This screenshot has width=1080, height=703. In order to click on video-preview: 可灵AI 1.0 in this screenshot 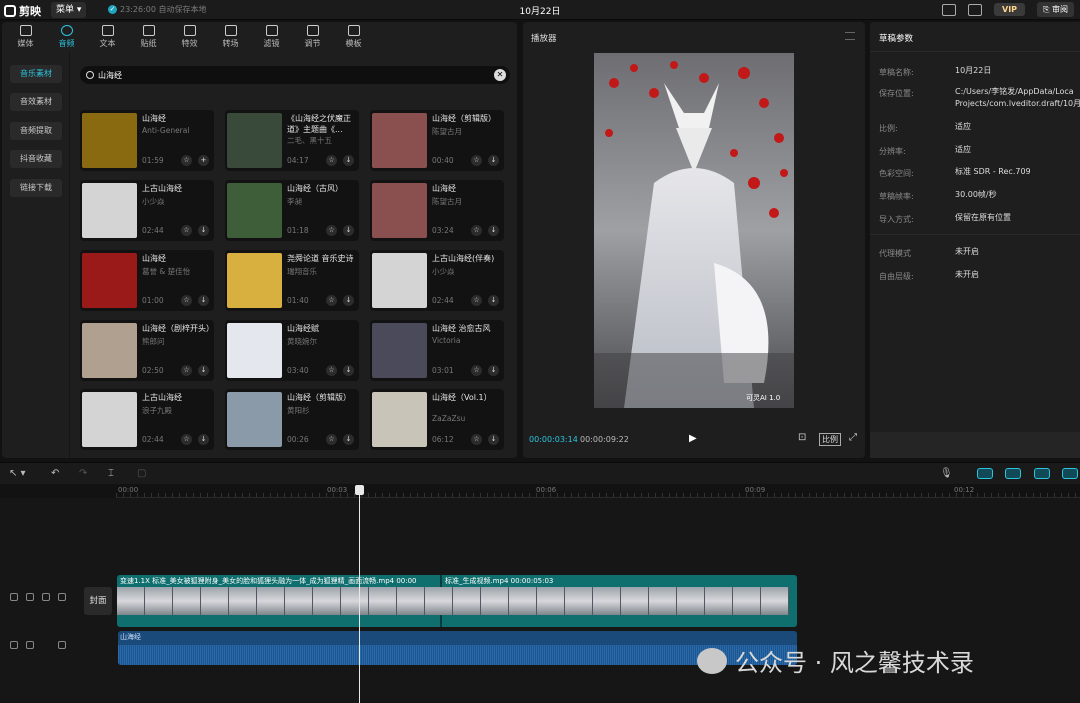, I will do `click(694, 230)`.